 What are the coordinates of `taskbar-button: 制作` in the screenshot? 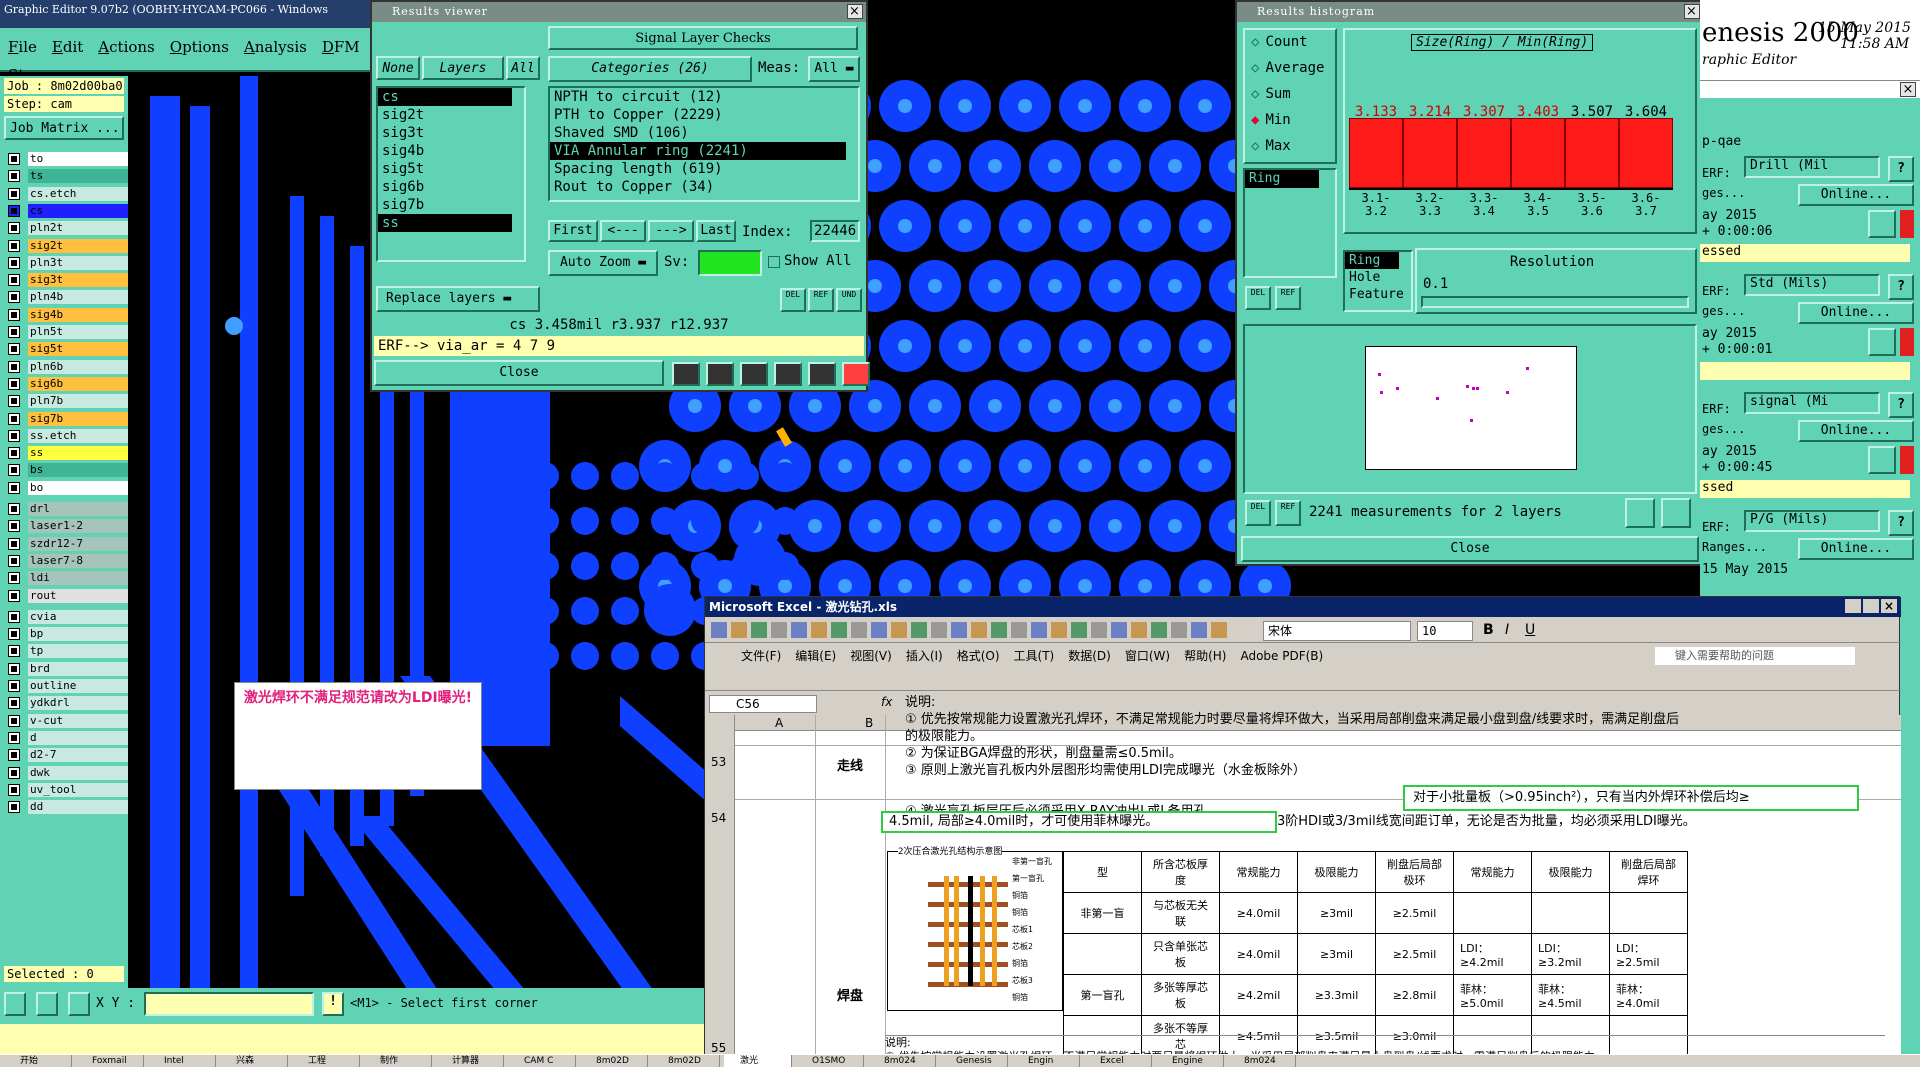 It's located at (398, 1061).